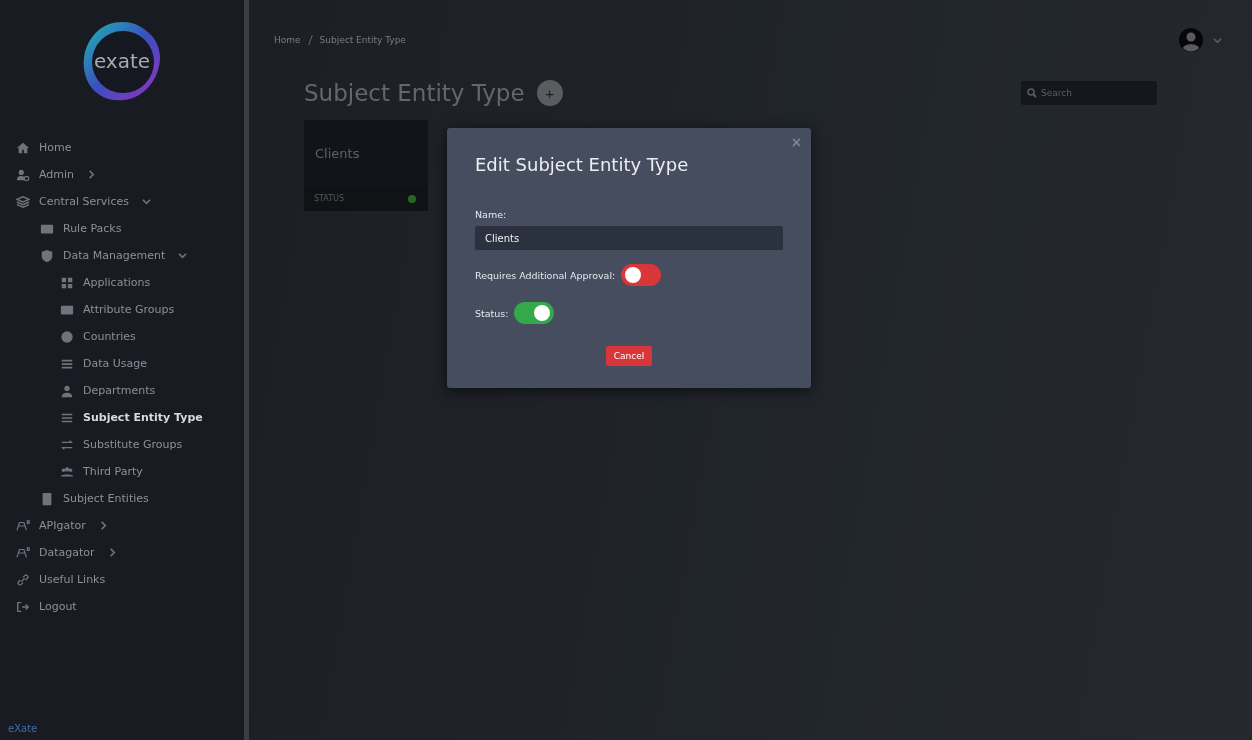 The width and height of the screenshot is (1252, 740). What do you see at coordinates (362, 40) in the screenshot?
I see `breadcrumb-item: Subject Entity Type` at bounding box center [362, 40].